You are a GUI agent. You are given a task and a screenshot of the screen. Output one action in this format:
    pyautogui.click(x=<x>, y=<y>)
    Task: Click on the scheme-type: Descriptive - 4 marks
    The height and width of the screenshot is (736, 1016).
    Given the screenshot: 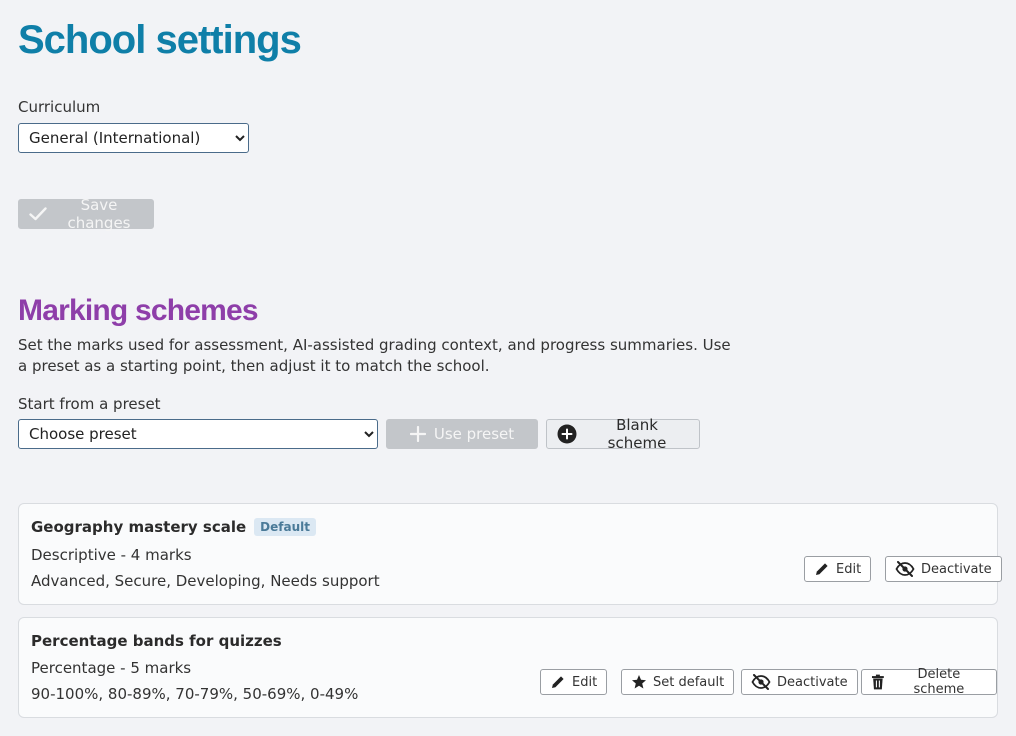 What is the action you would take?
    pyautogui.click(x=111, y=555)
    